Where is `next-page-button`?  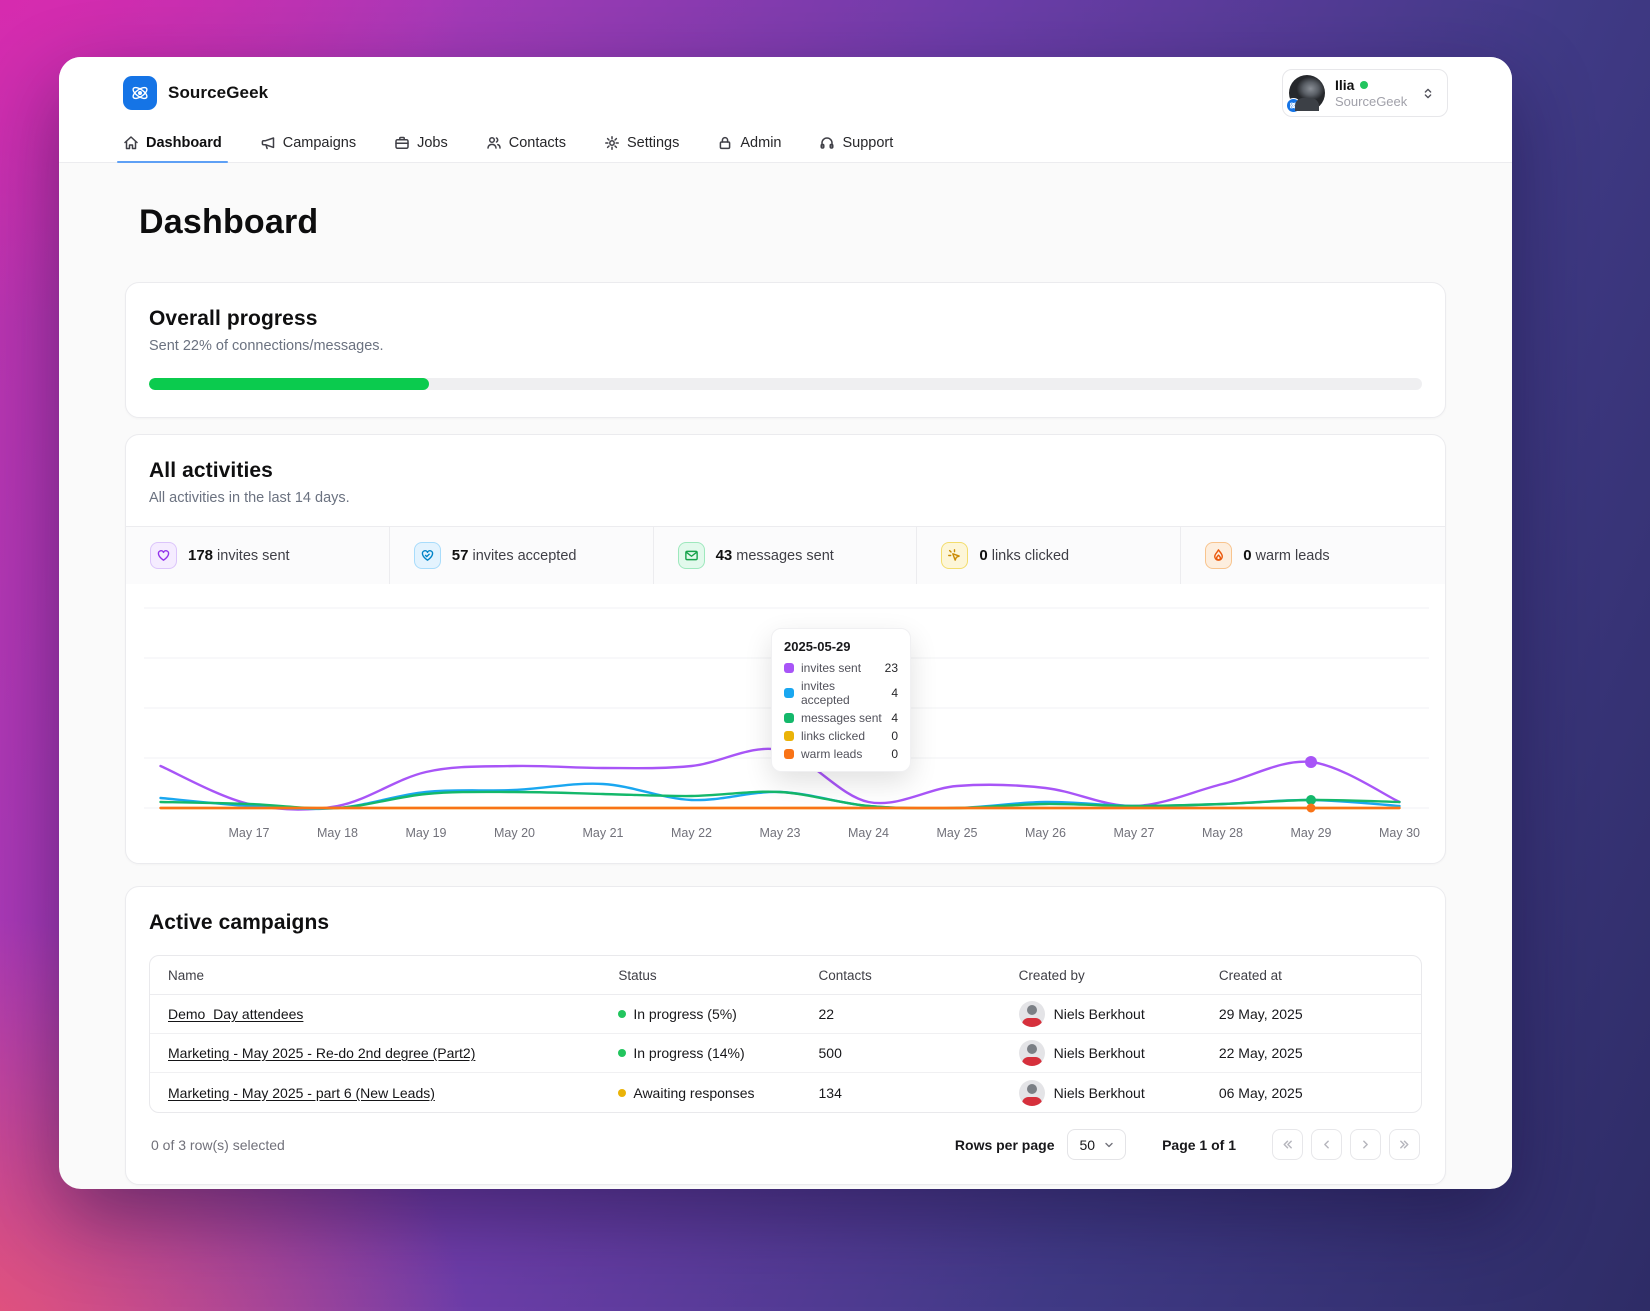
next-page-button is located at coordinates (1365, 1144).